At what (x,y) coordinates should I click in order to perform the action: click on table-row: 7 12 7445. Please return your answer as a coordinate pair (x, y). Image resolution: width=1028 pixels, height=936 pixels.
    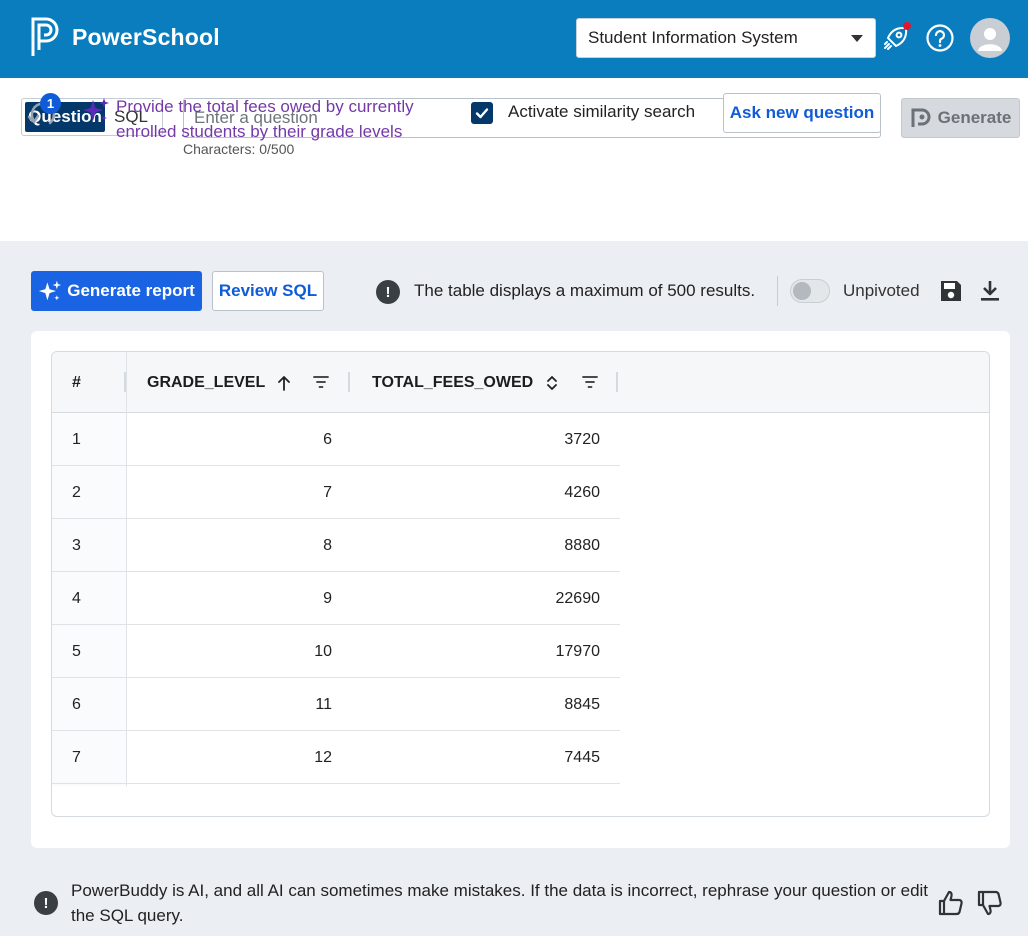
    Looking at the image, I should click on (336, 757).